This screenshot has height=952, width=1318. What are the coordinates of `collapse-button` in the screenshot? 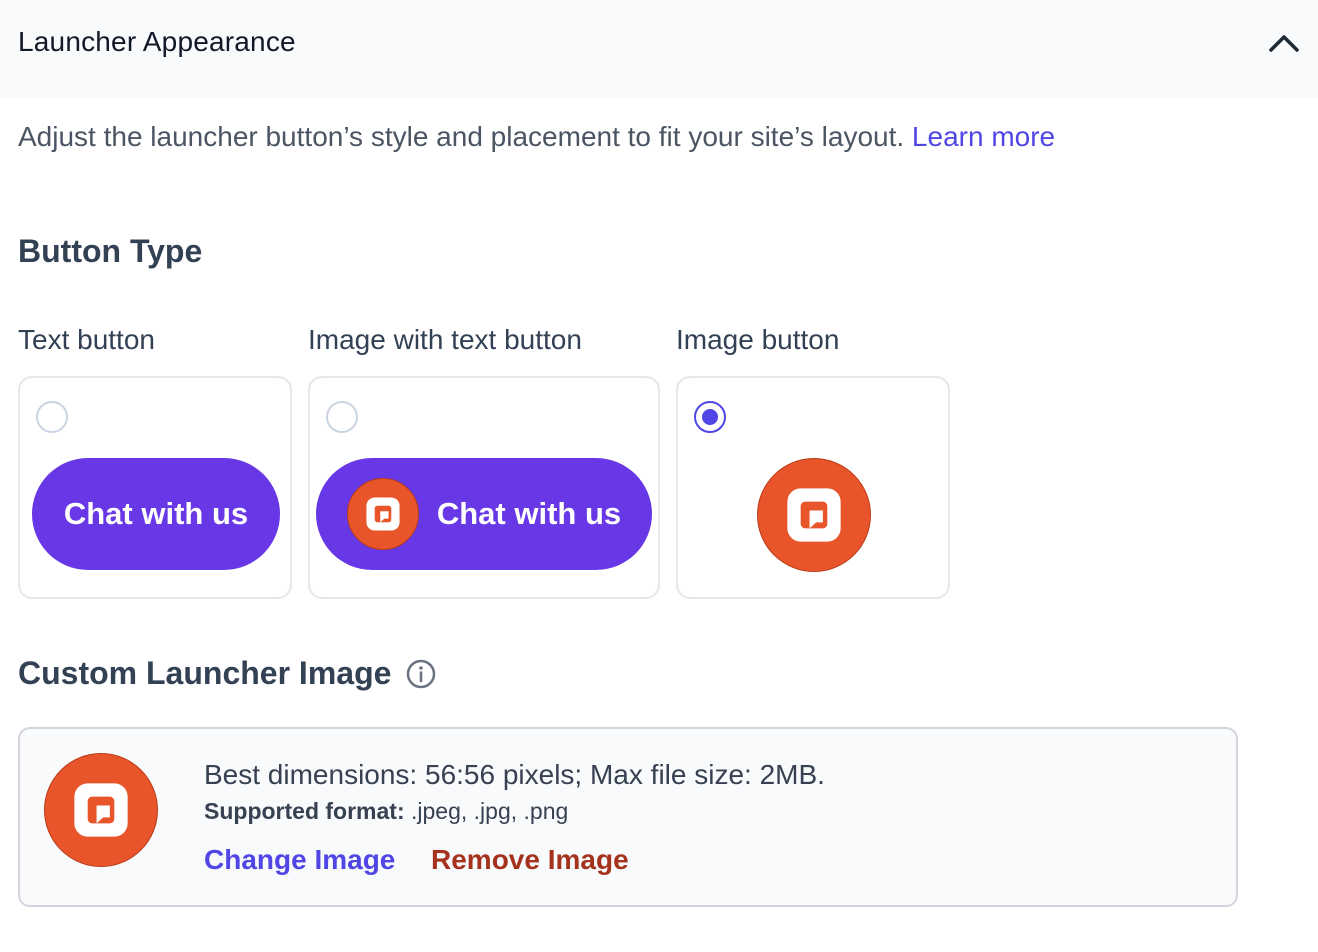 It's located at (1284, 43).